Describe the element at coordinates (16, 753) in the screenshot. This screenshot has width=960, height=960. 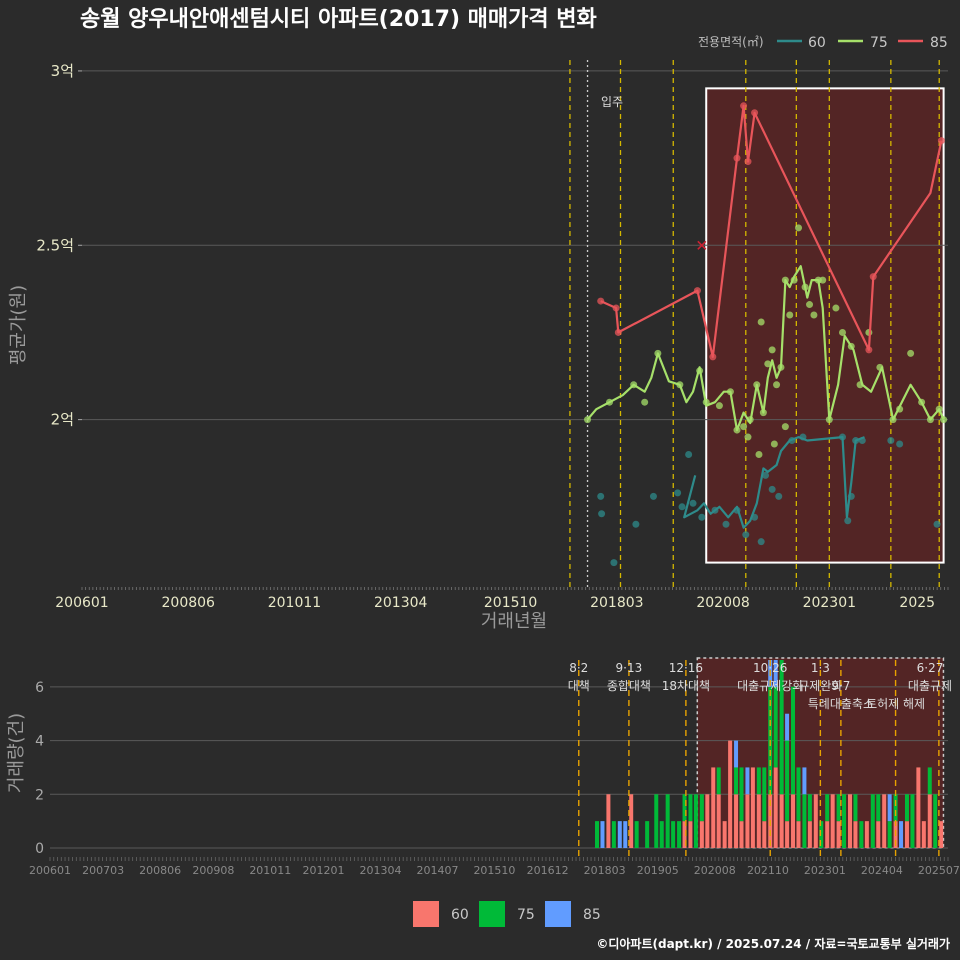
I see `bar-y-axis-label: 거래량(건)` at that location.